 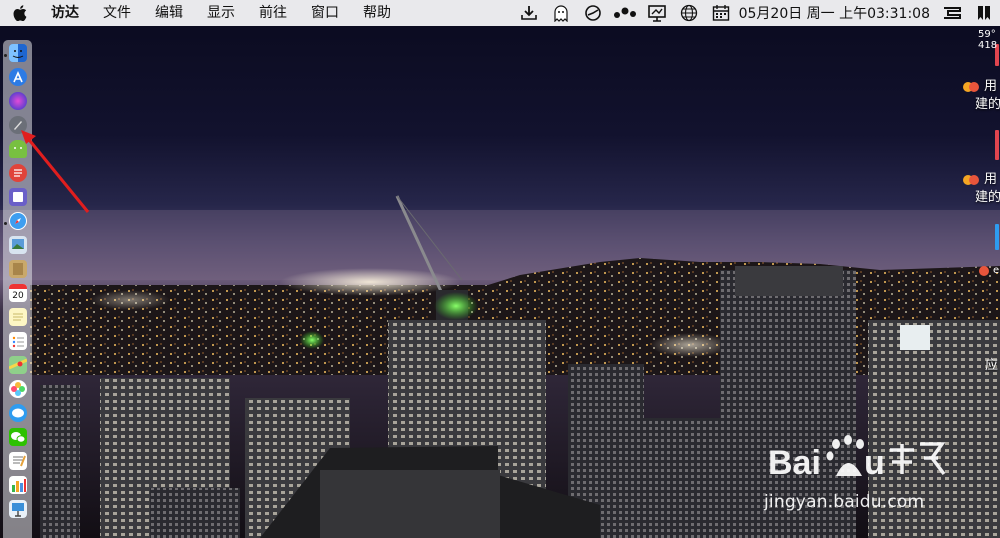 I want to click on menu-clock: 05月20日 周一 上午03:31:08, so click(x=836, y=13).